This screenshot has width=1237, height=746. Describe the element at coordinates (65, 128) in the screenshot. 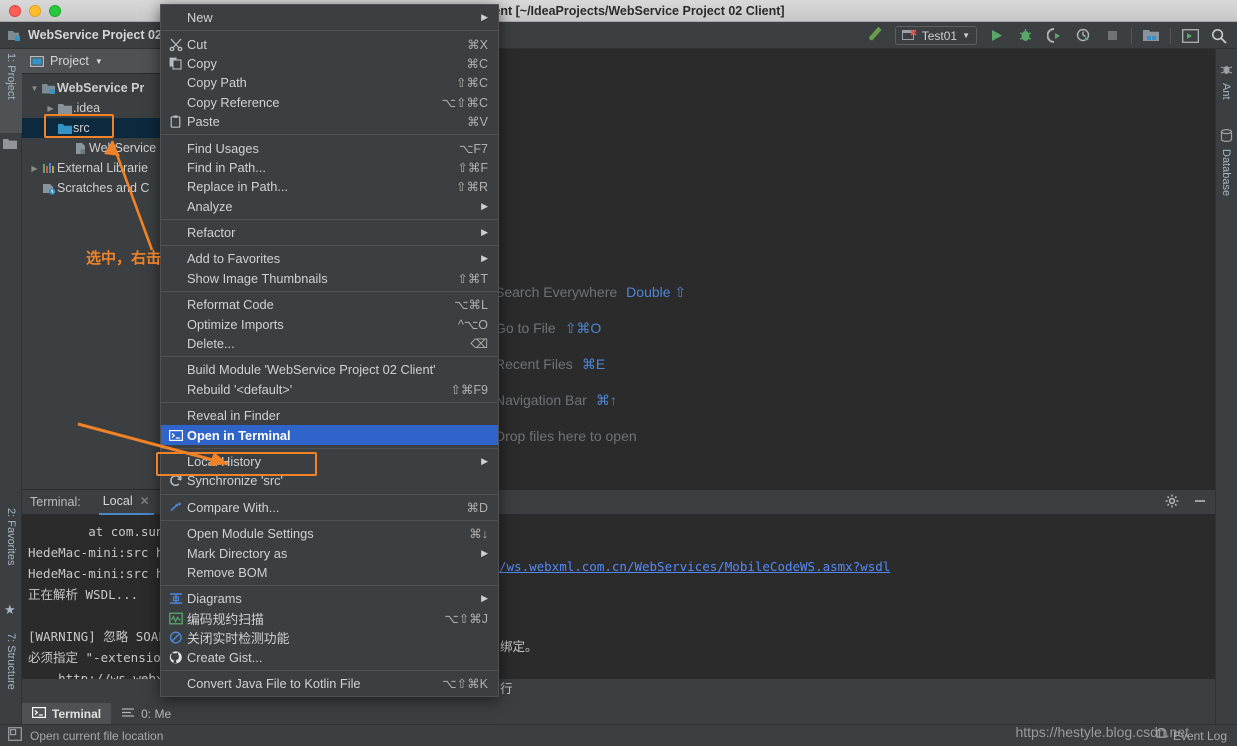

I see `source-folder-icon` at that location.